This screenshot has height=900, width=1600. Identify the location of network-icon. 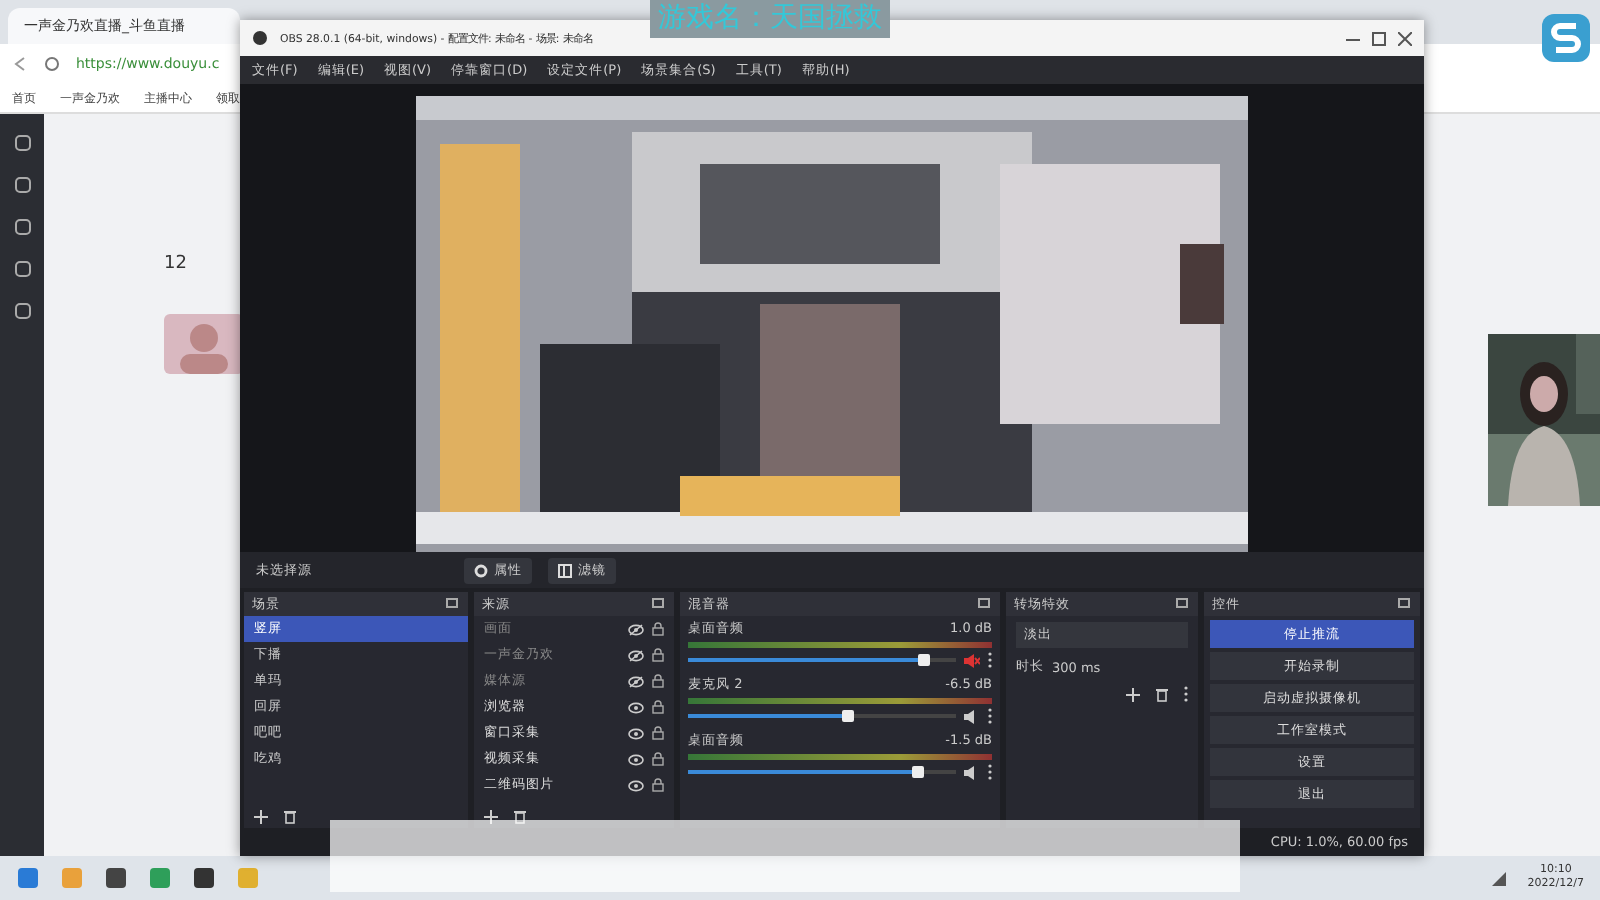
(1498, 878).